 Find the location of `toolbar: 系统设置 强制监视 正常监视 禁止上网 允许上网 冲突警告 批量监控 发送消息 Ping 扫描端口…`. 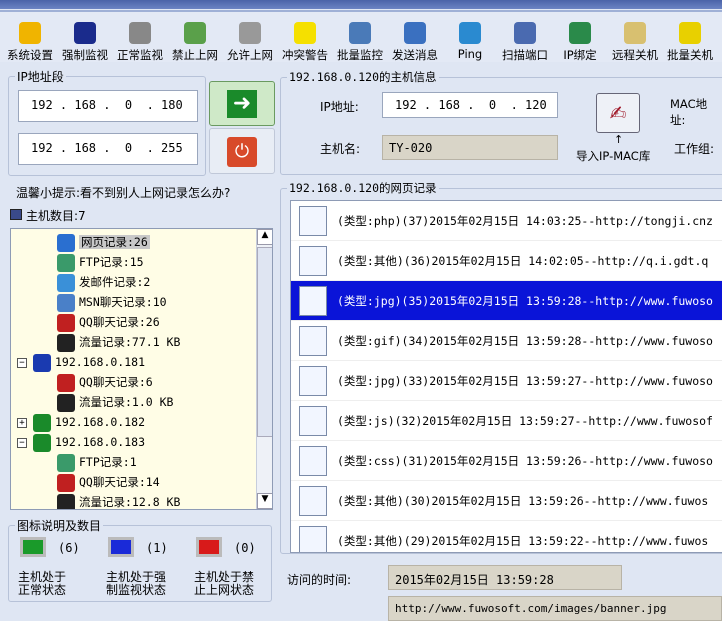

toolbar: 系统设置 强制监视 正常监视 禁止上网 允许上网 冲突警告 批量监控 发送消息 Ping 扫描端口… is located at coordinates (361, 36).